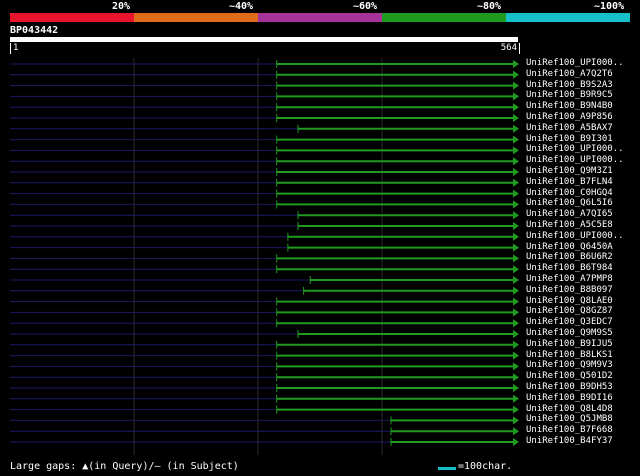 The width and height of the screenshot is (640, 476). Describe the element at coordinates (569, 203) in the screenshot. I see `hit-label: UniRef100_Q6L5I6` at that location.